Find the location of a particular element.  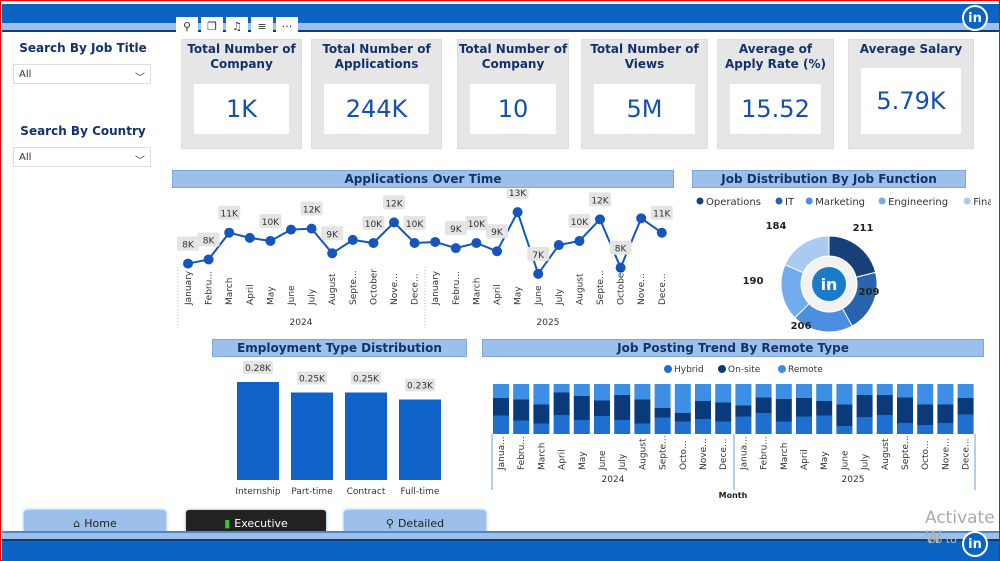

nav-label: Detailed is located at coordinates (421, 523).